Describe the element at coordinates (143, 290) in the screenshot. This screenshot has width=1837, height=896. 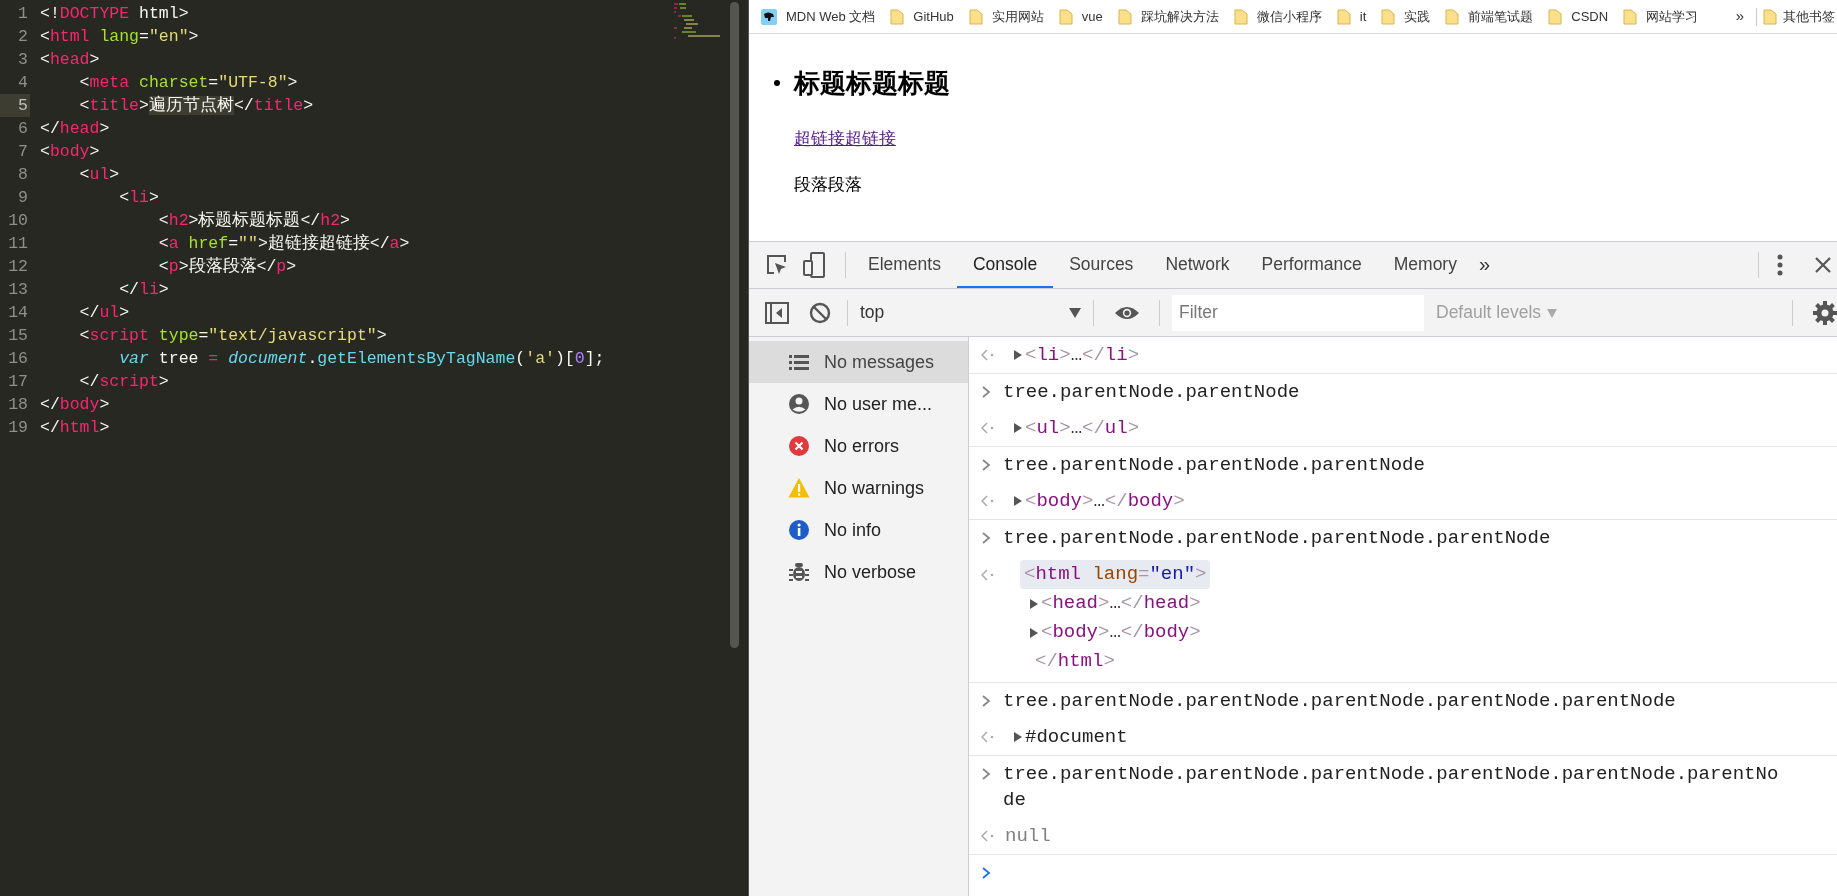
I see `code-line: </li>` at that location.